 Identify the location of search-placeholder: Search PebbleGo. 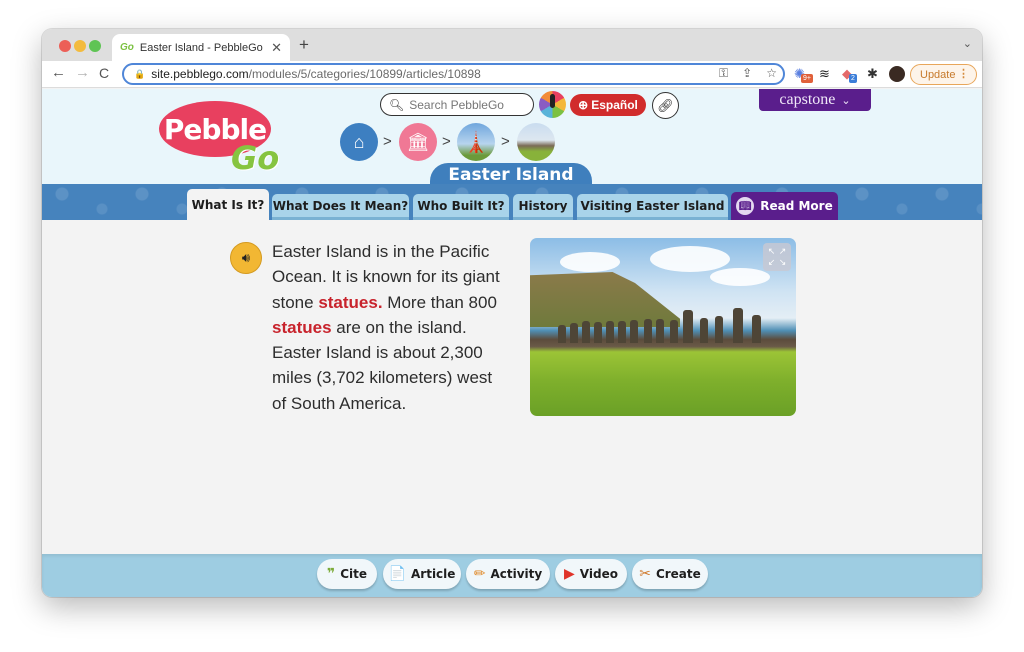
(456, 104).